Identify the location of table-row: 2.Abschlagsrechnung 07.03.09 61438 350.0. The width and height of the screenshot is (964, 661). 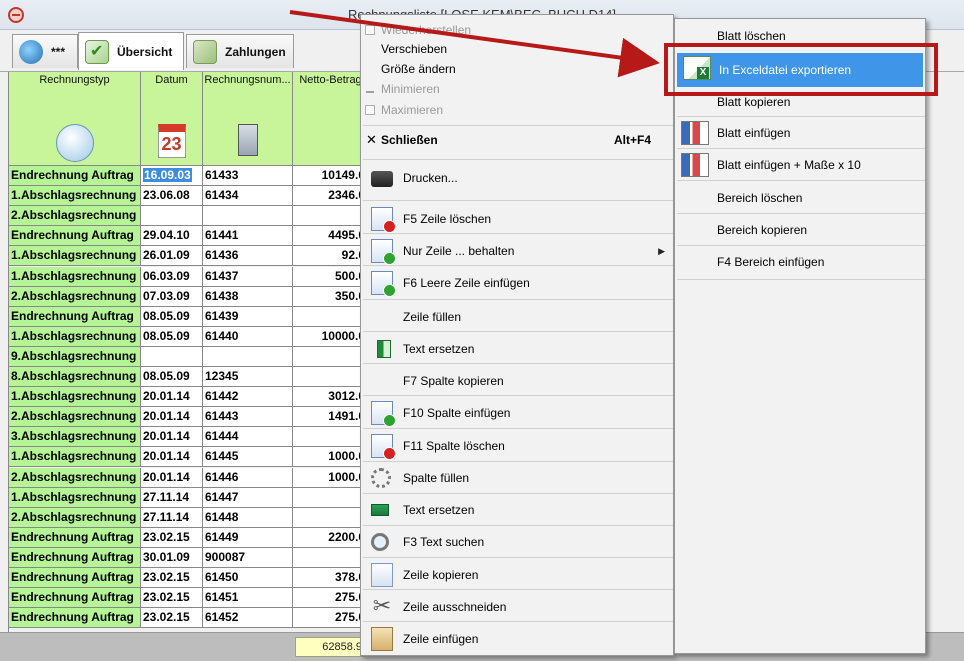
(188, 296).